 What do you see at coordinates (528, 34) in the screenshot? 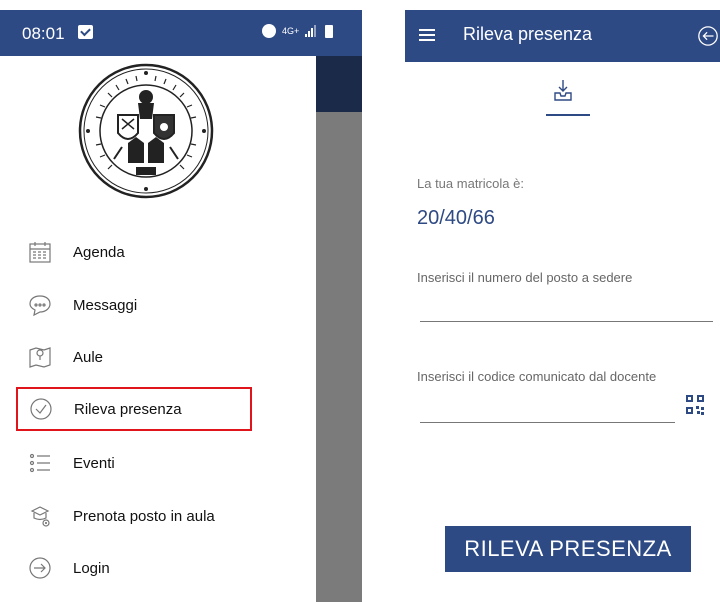
I see `page-title: Rileva presenza` at bounding box center [528, 34].